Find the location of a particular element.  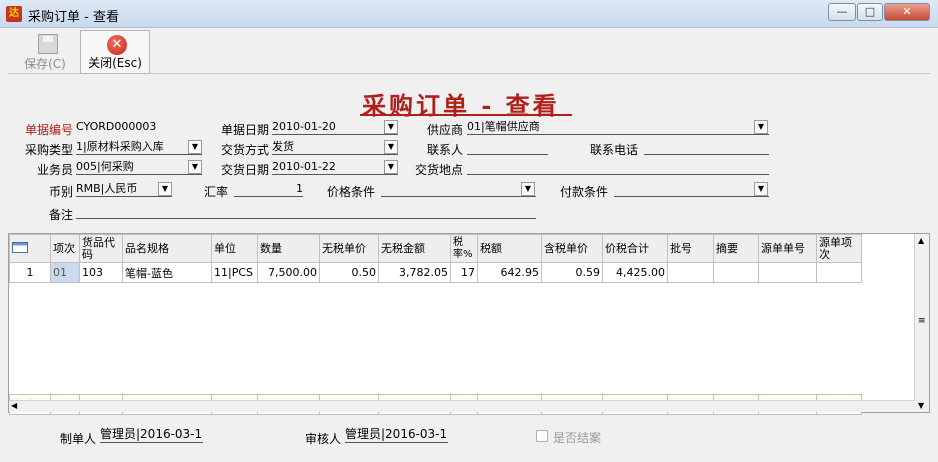

col-header: 项次 is located at coordinates (65, 248).